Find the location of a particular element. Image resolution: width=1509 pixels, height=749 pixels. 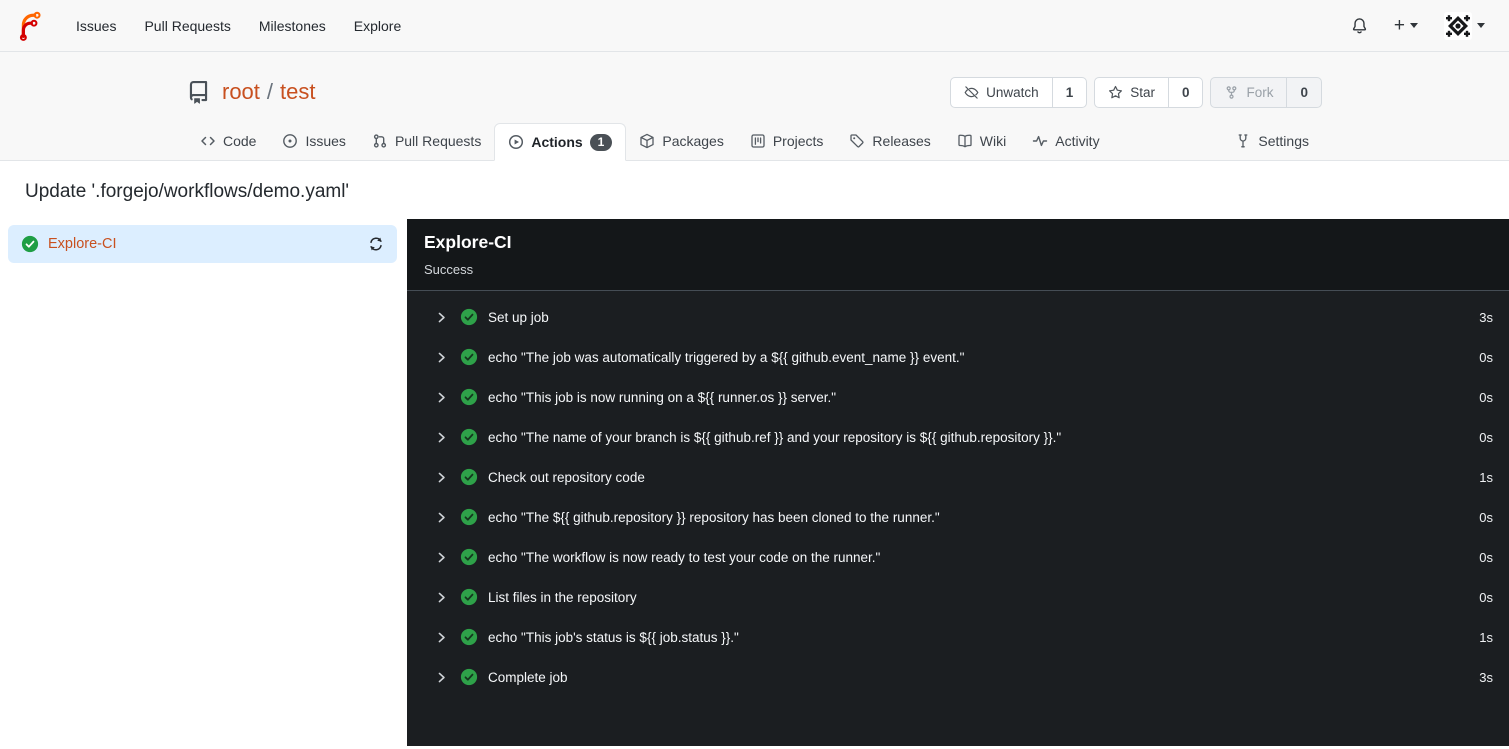

step-row: Set up job 3s is located at coordinates (958, 317).